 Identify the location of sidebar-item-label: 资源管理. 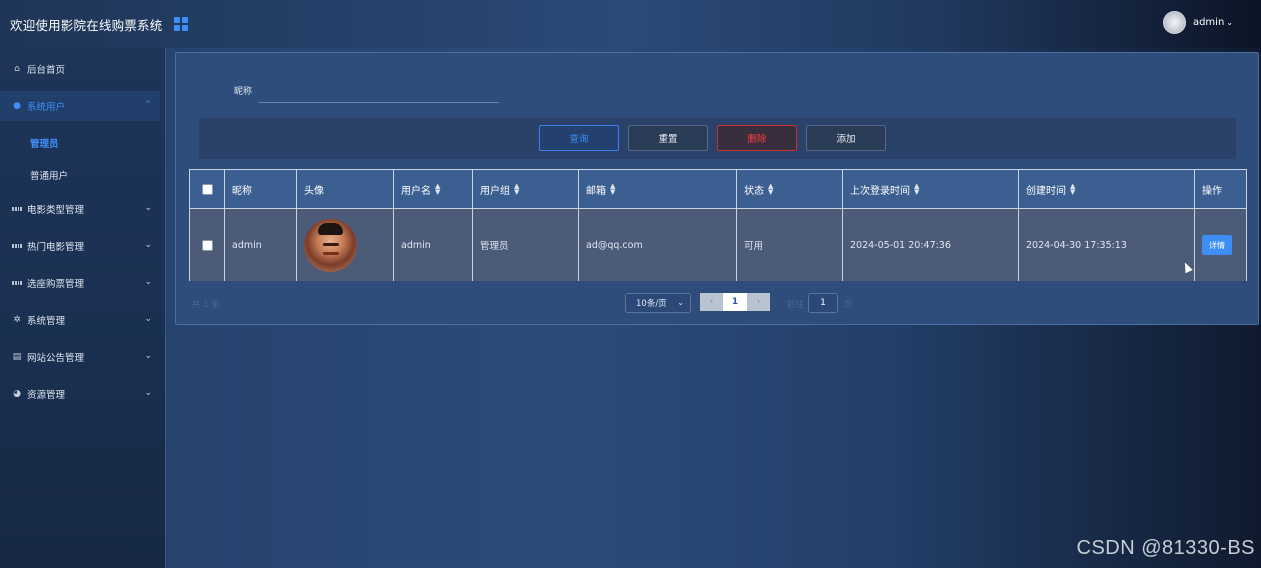
(46, 395).